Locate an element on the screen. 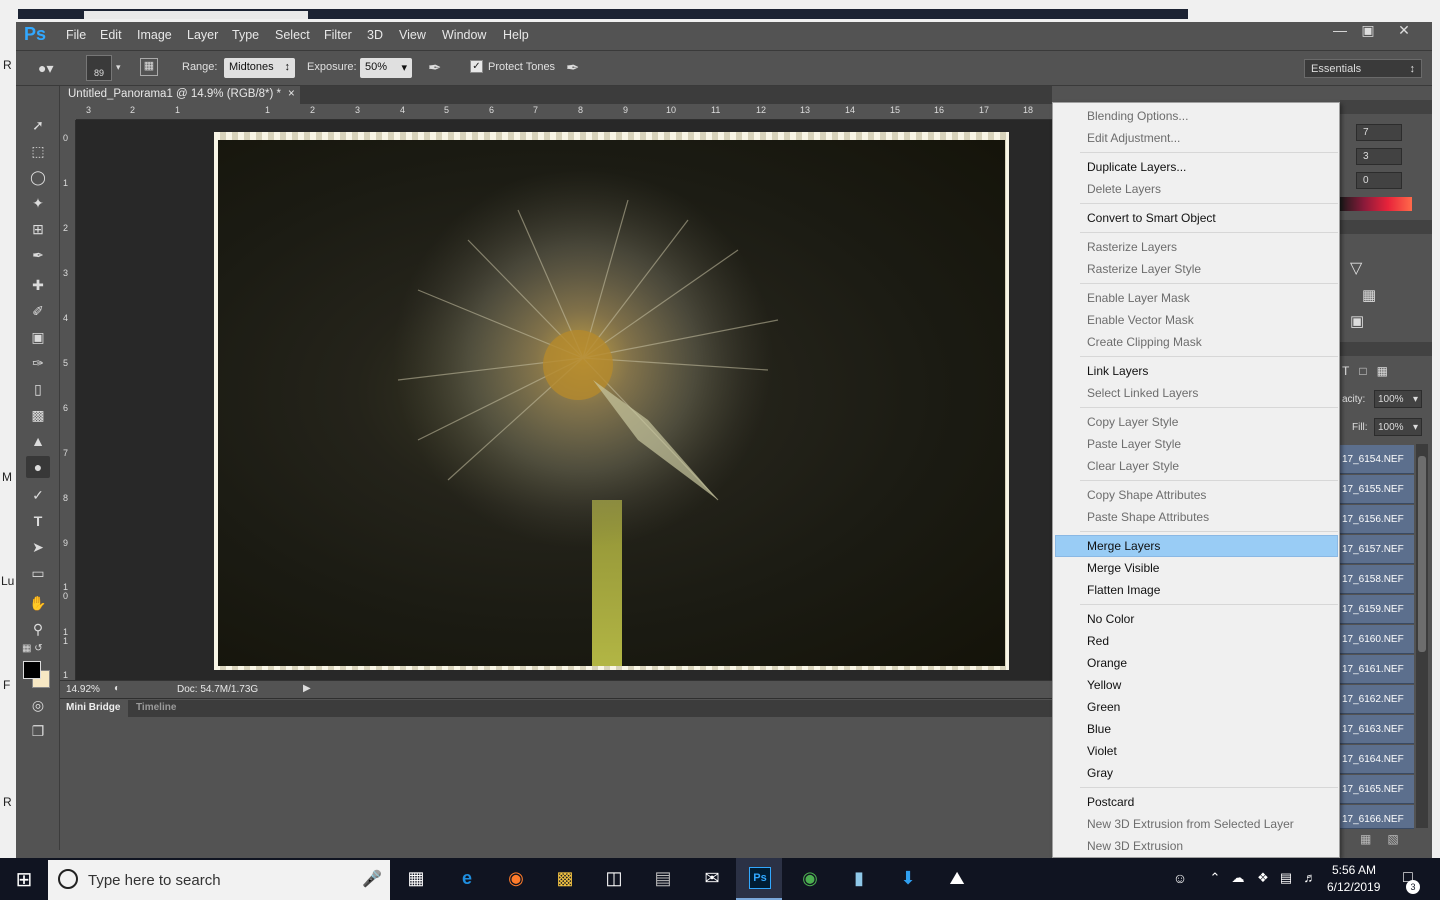 The image size is (1440, 900). sponge-tool-preset-icon: ●▾ is located at coordinates (53, 68).